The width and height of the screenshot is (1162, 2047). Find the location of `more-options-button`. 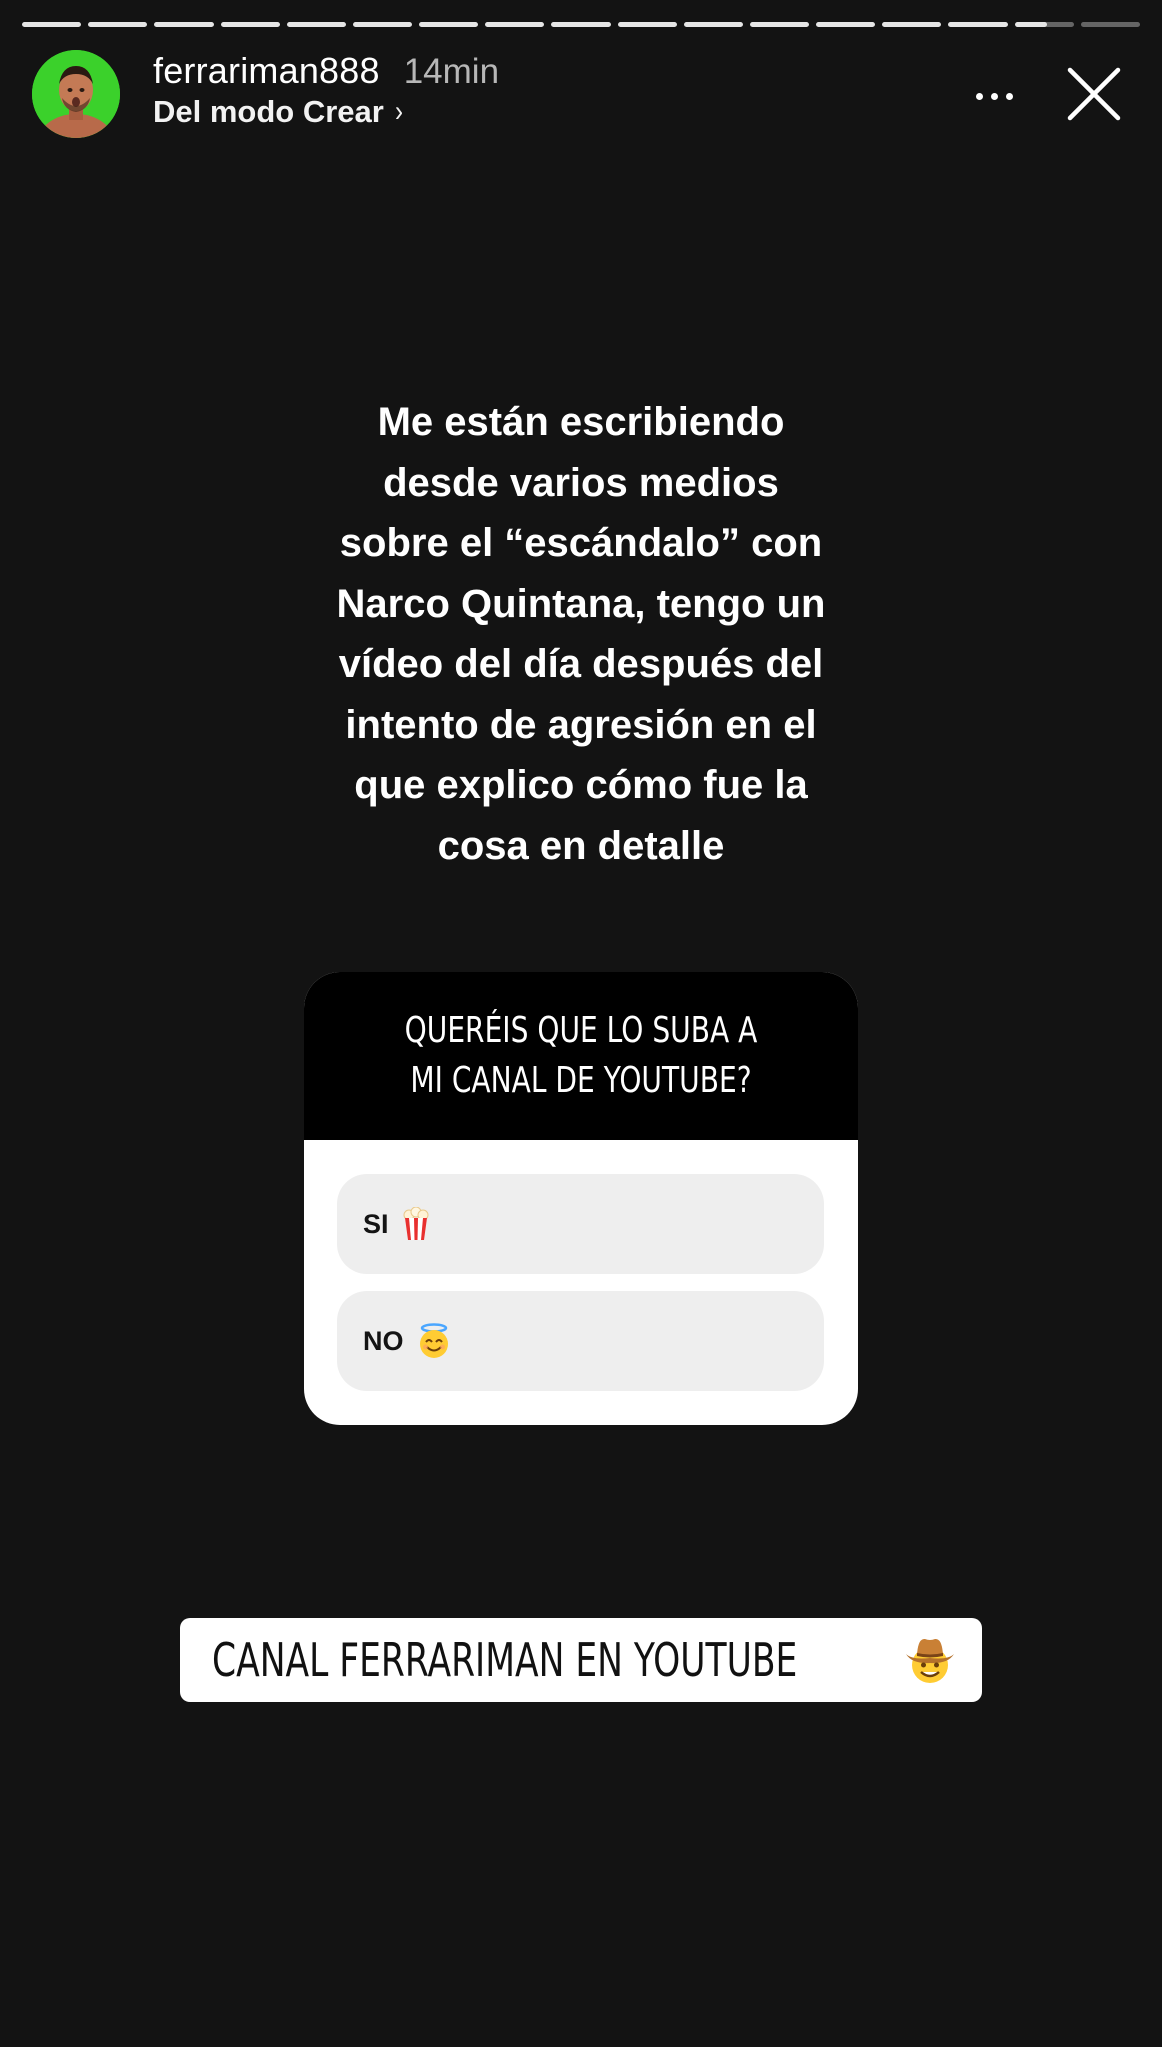

more-options-button is located at coordinates (994, 96).